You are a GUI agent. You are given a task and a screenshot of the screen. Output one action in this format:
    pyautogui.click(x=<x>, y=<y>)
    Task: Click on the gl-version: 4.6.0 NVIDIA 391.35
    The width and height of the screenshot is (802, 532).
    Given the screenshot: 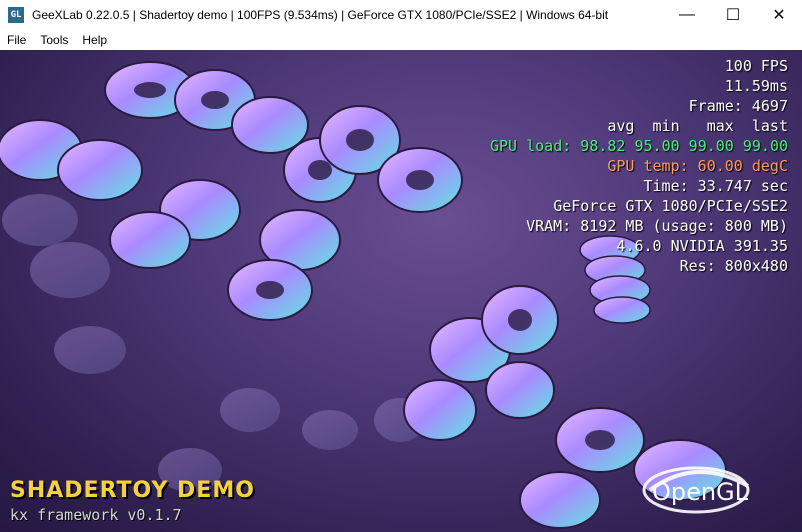 What is the action you would take?
    pyautogui.click(x=702, y=246)
    